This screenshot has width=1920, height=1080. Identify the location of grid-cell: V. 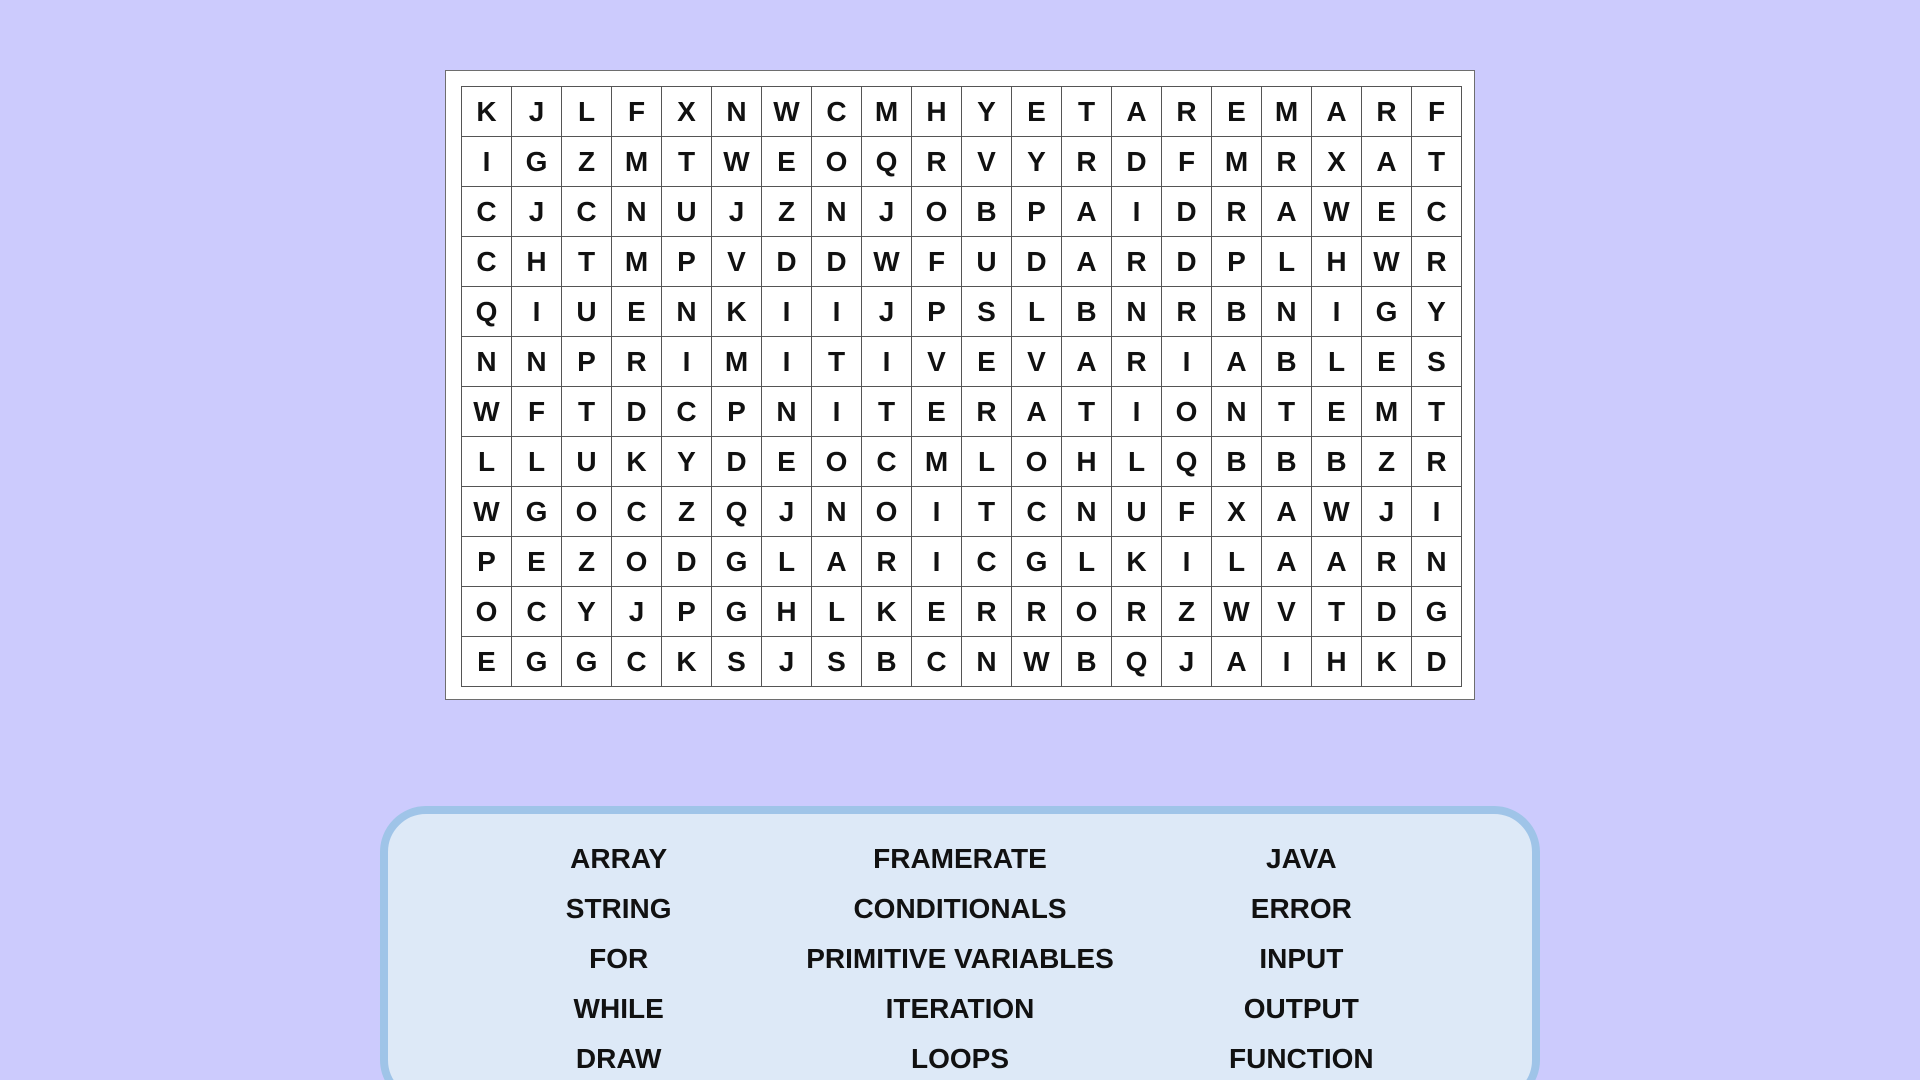
(987, 162).